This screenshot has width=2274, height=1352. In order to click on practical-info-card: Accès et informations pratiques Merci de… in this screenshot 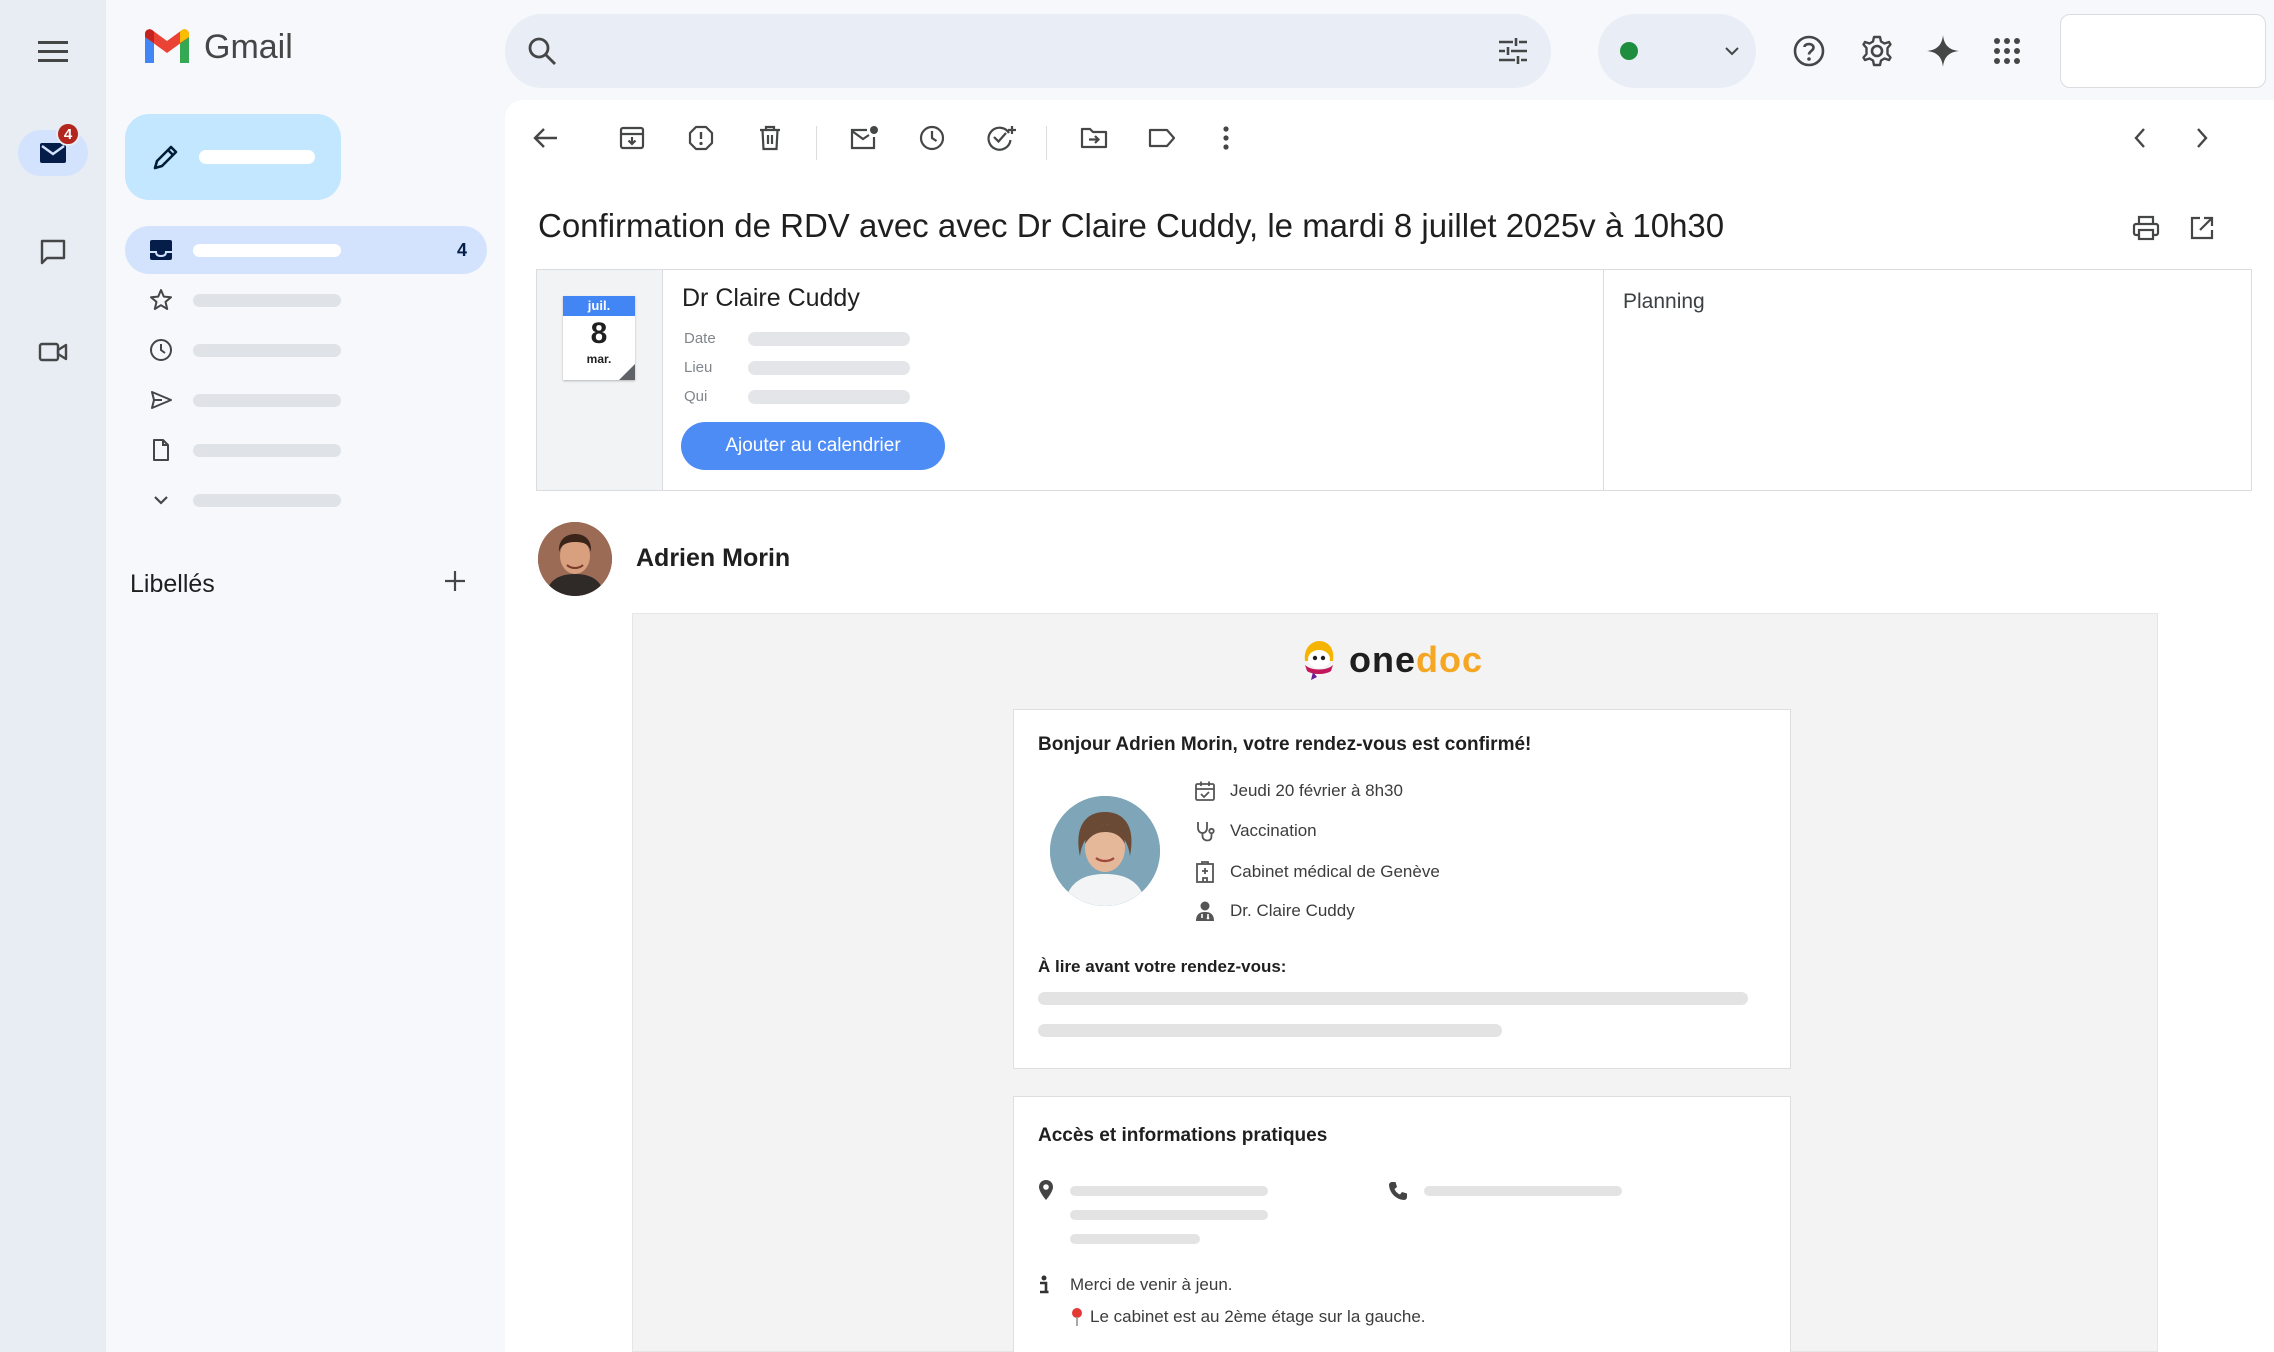, I will do `click(1402, 1224)`.